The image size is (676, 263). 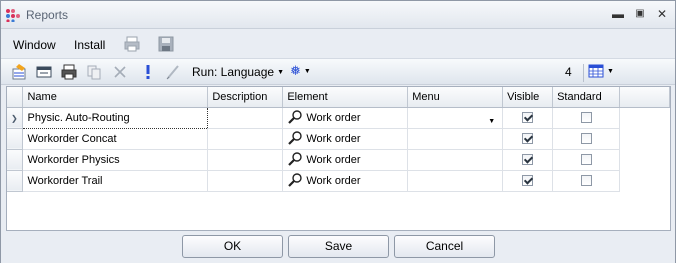 I want to click on menu-window: Window, so click(x=34, y=45).